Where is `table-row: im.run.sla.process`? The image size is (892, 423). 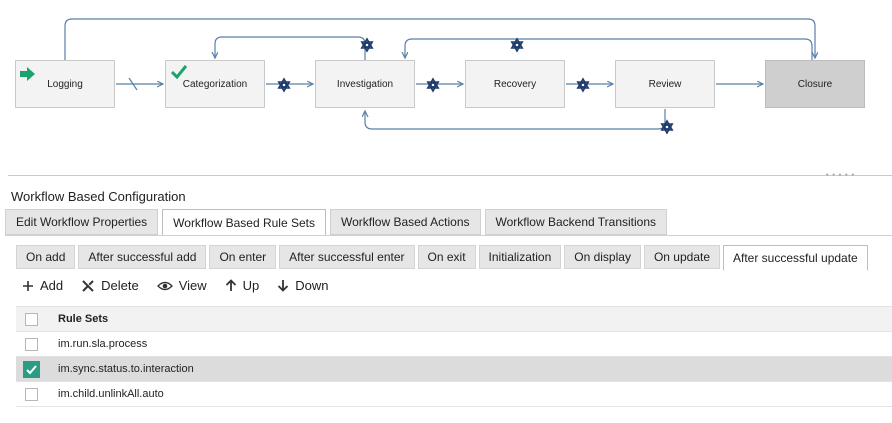 table-row: im.run.sla.process is located at coordinates (454, 344).